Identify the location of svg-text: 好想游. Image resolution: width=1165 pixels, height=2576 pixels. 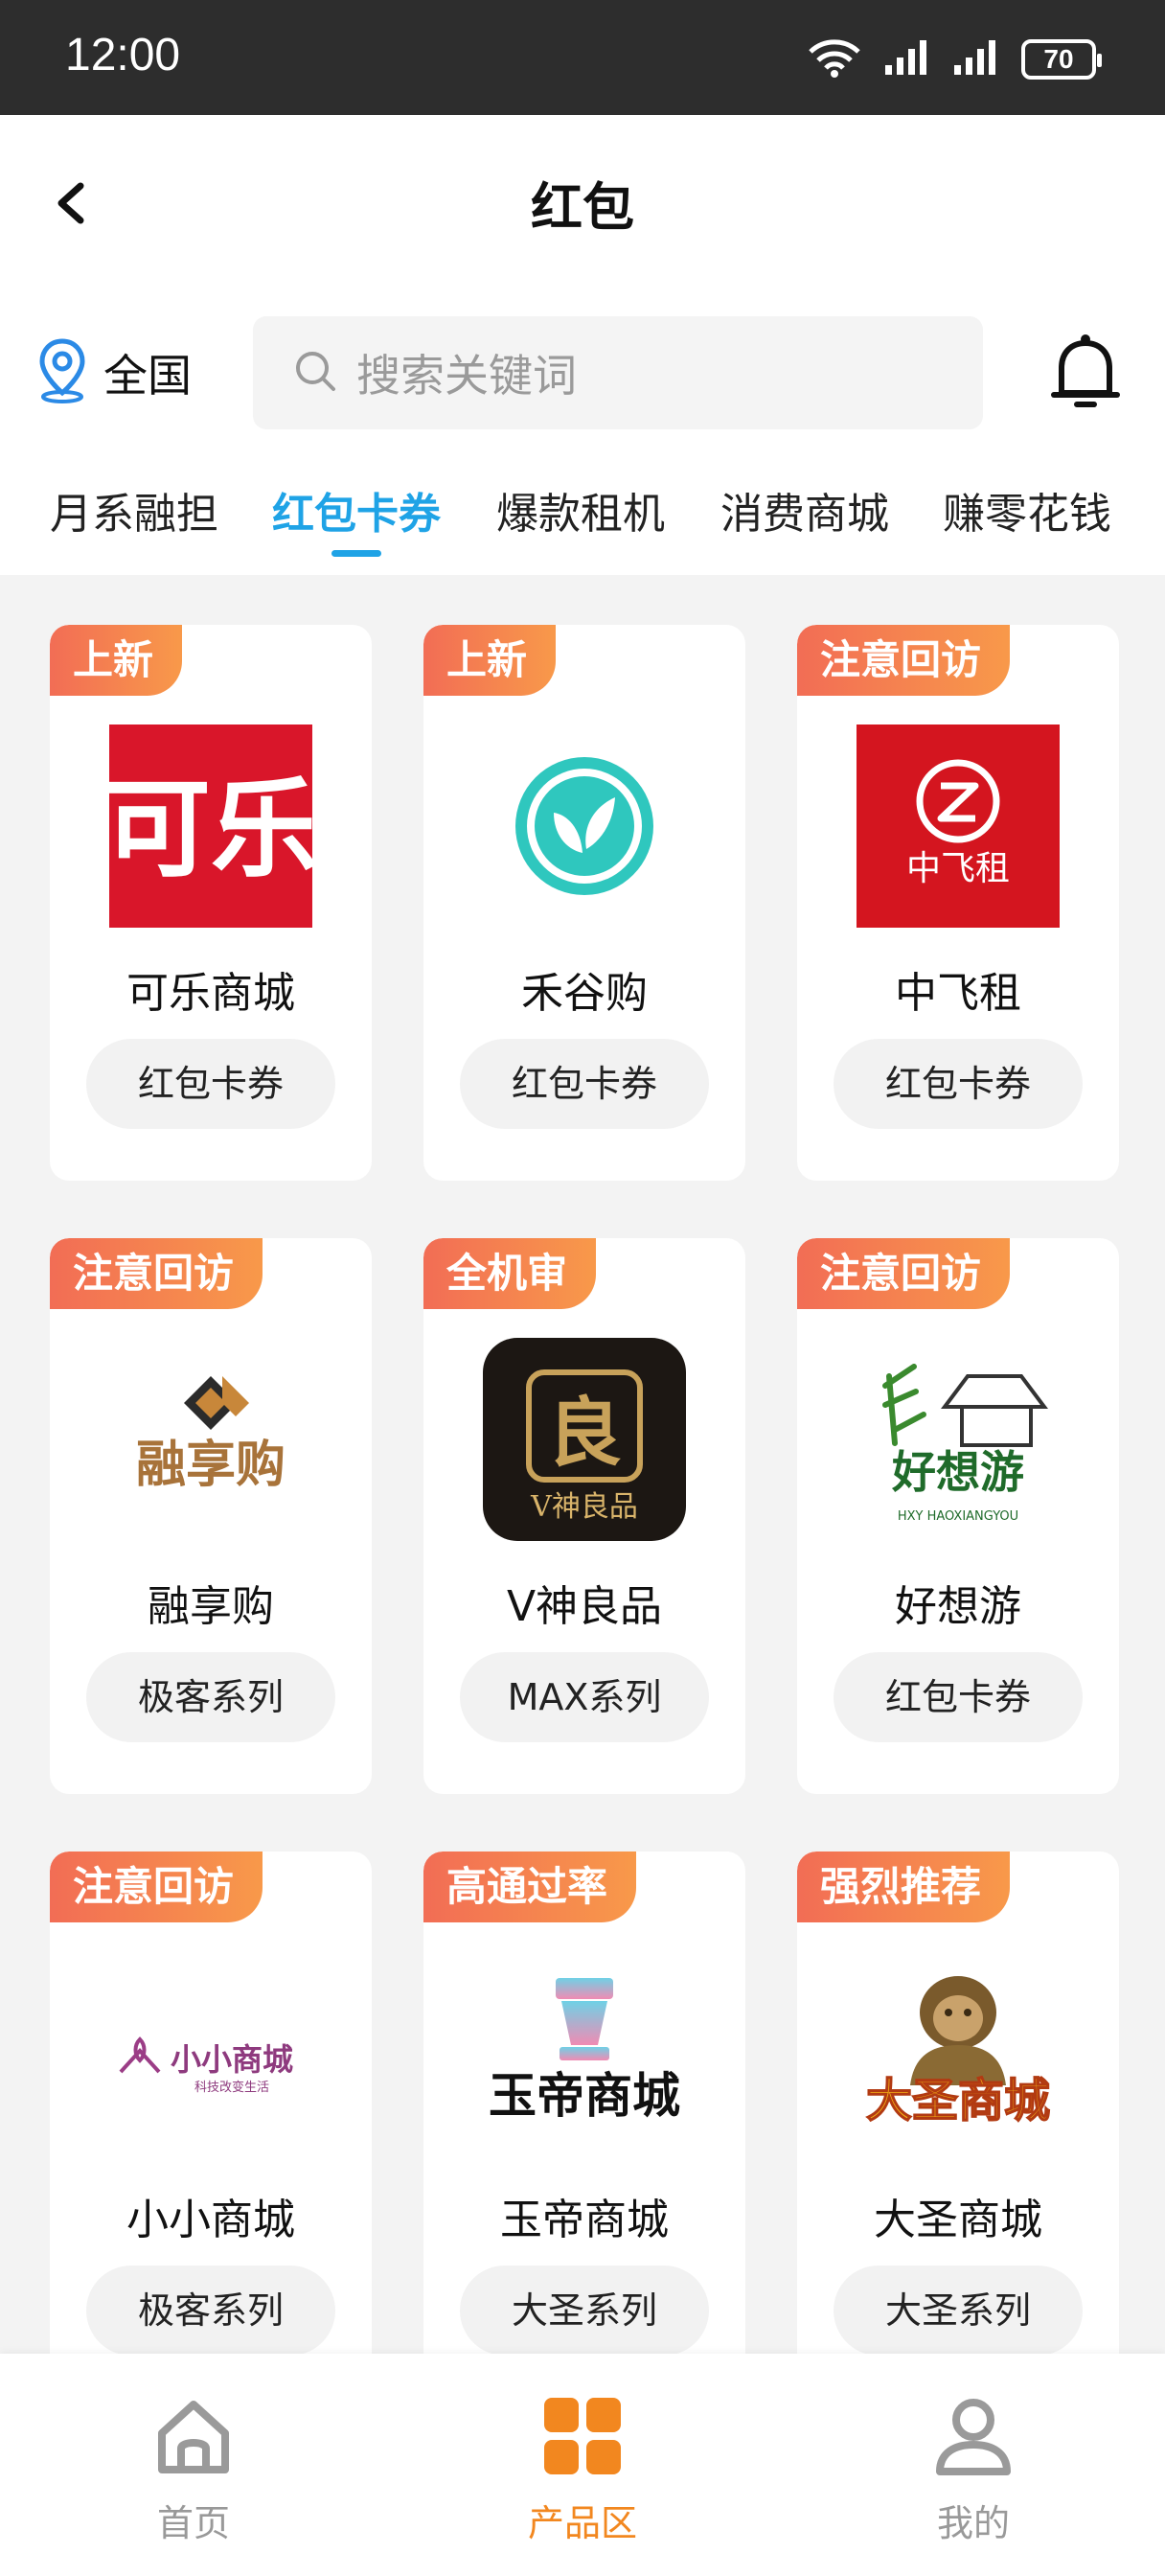
(957, 1472).